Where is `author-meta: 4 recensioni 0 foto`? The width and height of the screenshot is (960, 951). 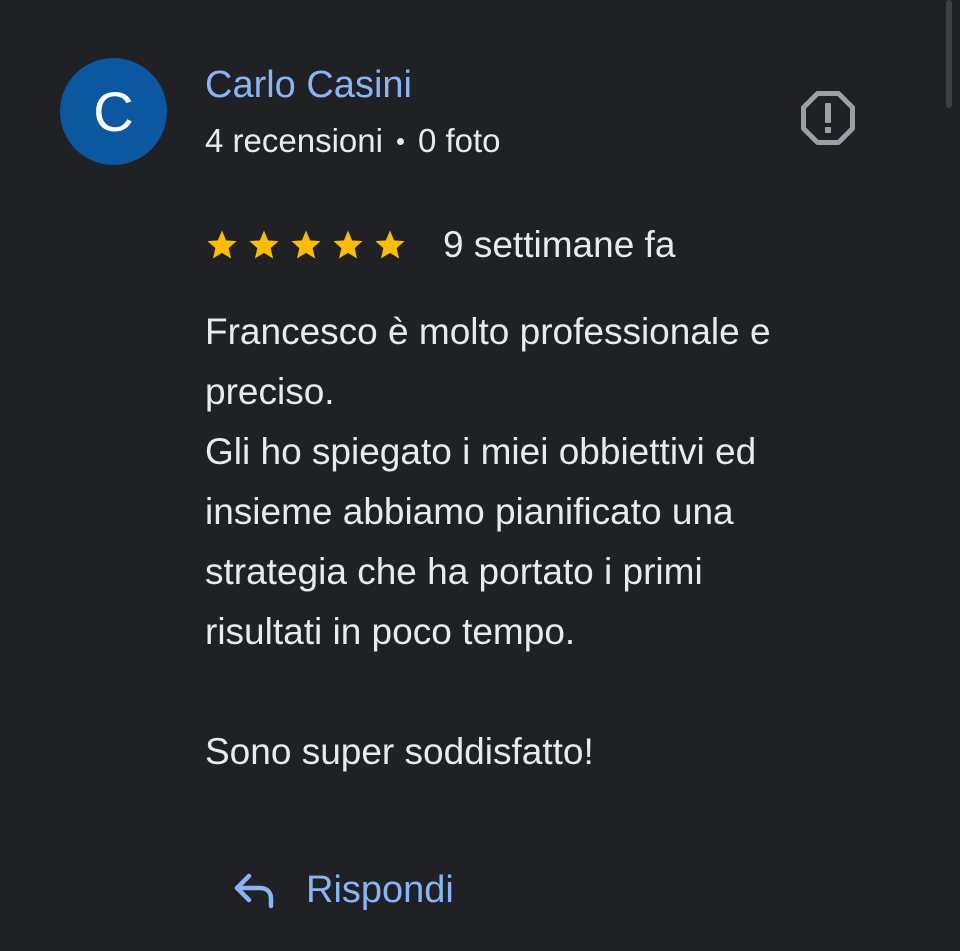 author-meta: 4 recensioni 0 foto is located at coordinates (353, 141).